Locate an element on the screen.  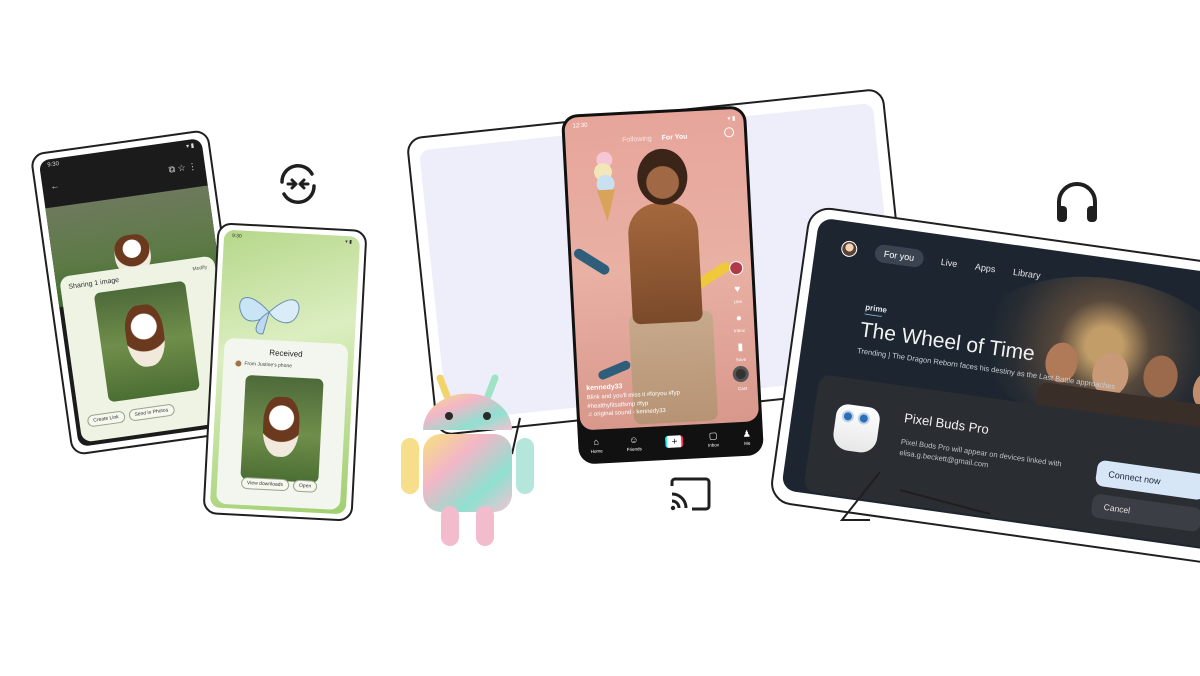
nav-inbox: ▢ Inbox is located at coordinates (713, 439).